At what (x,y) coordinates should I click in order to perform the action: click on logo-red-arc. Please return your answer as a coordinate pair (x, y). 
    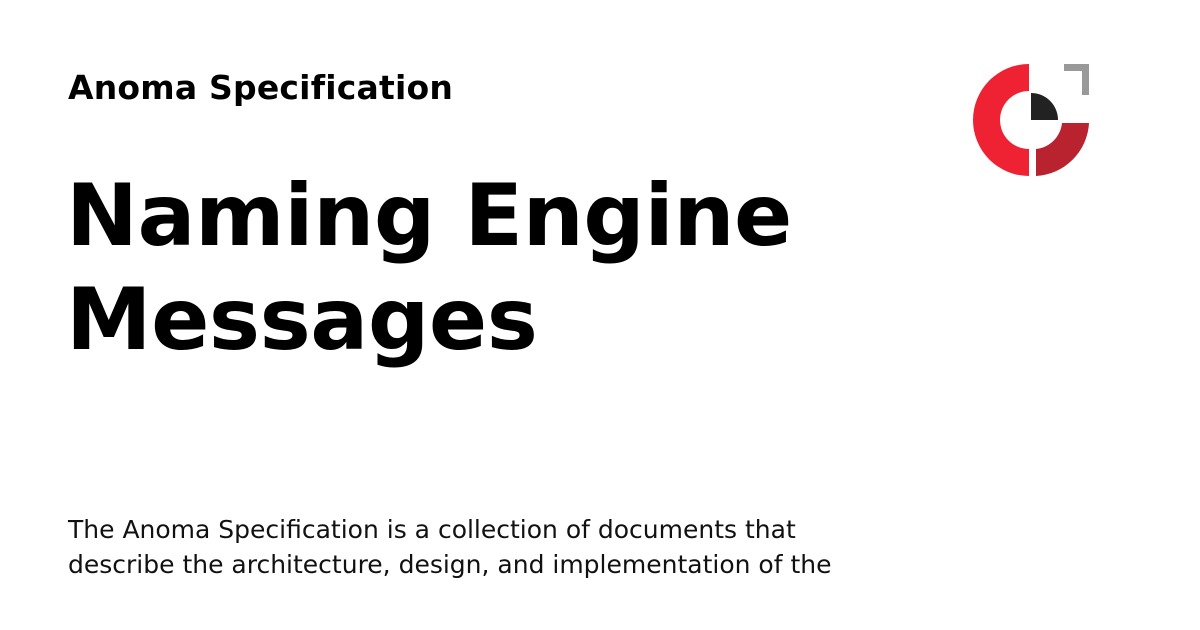
    Looking at the image, I should click on (1001, 120).